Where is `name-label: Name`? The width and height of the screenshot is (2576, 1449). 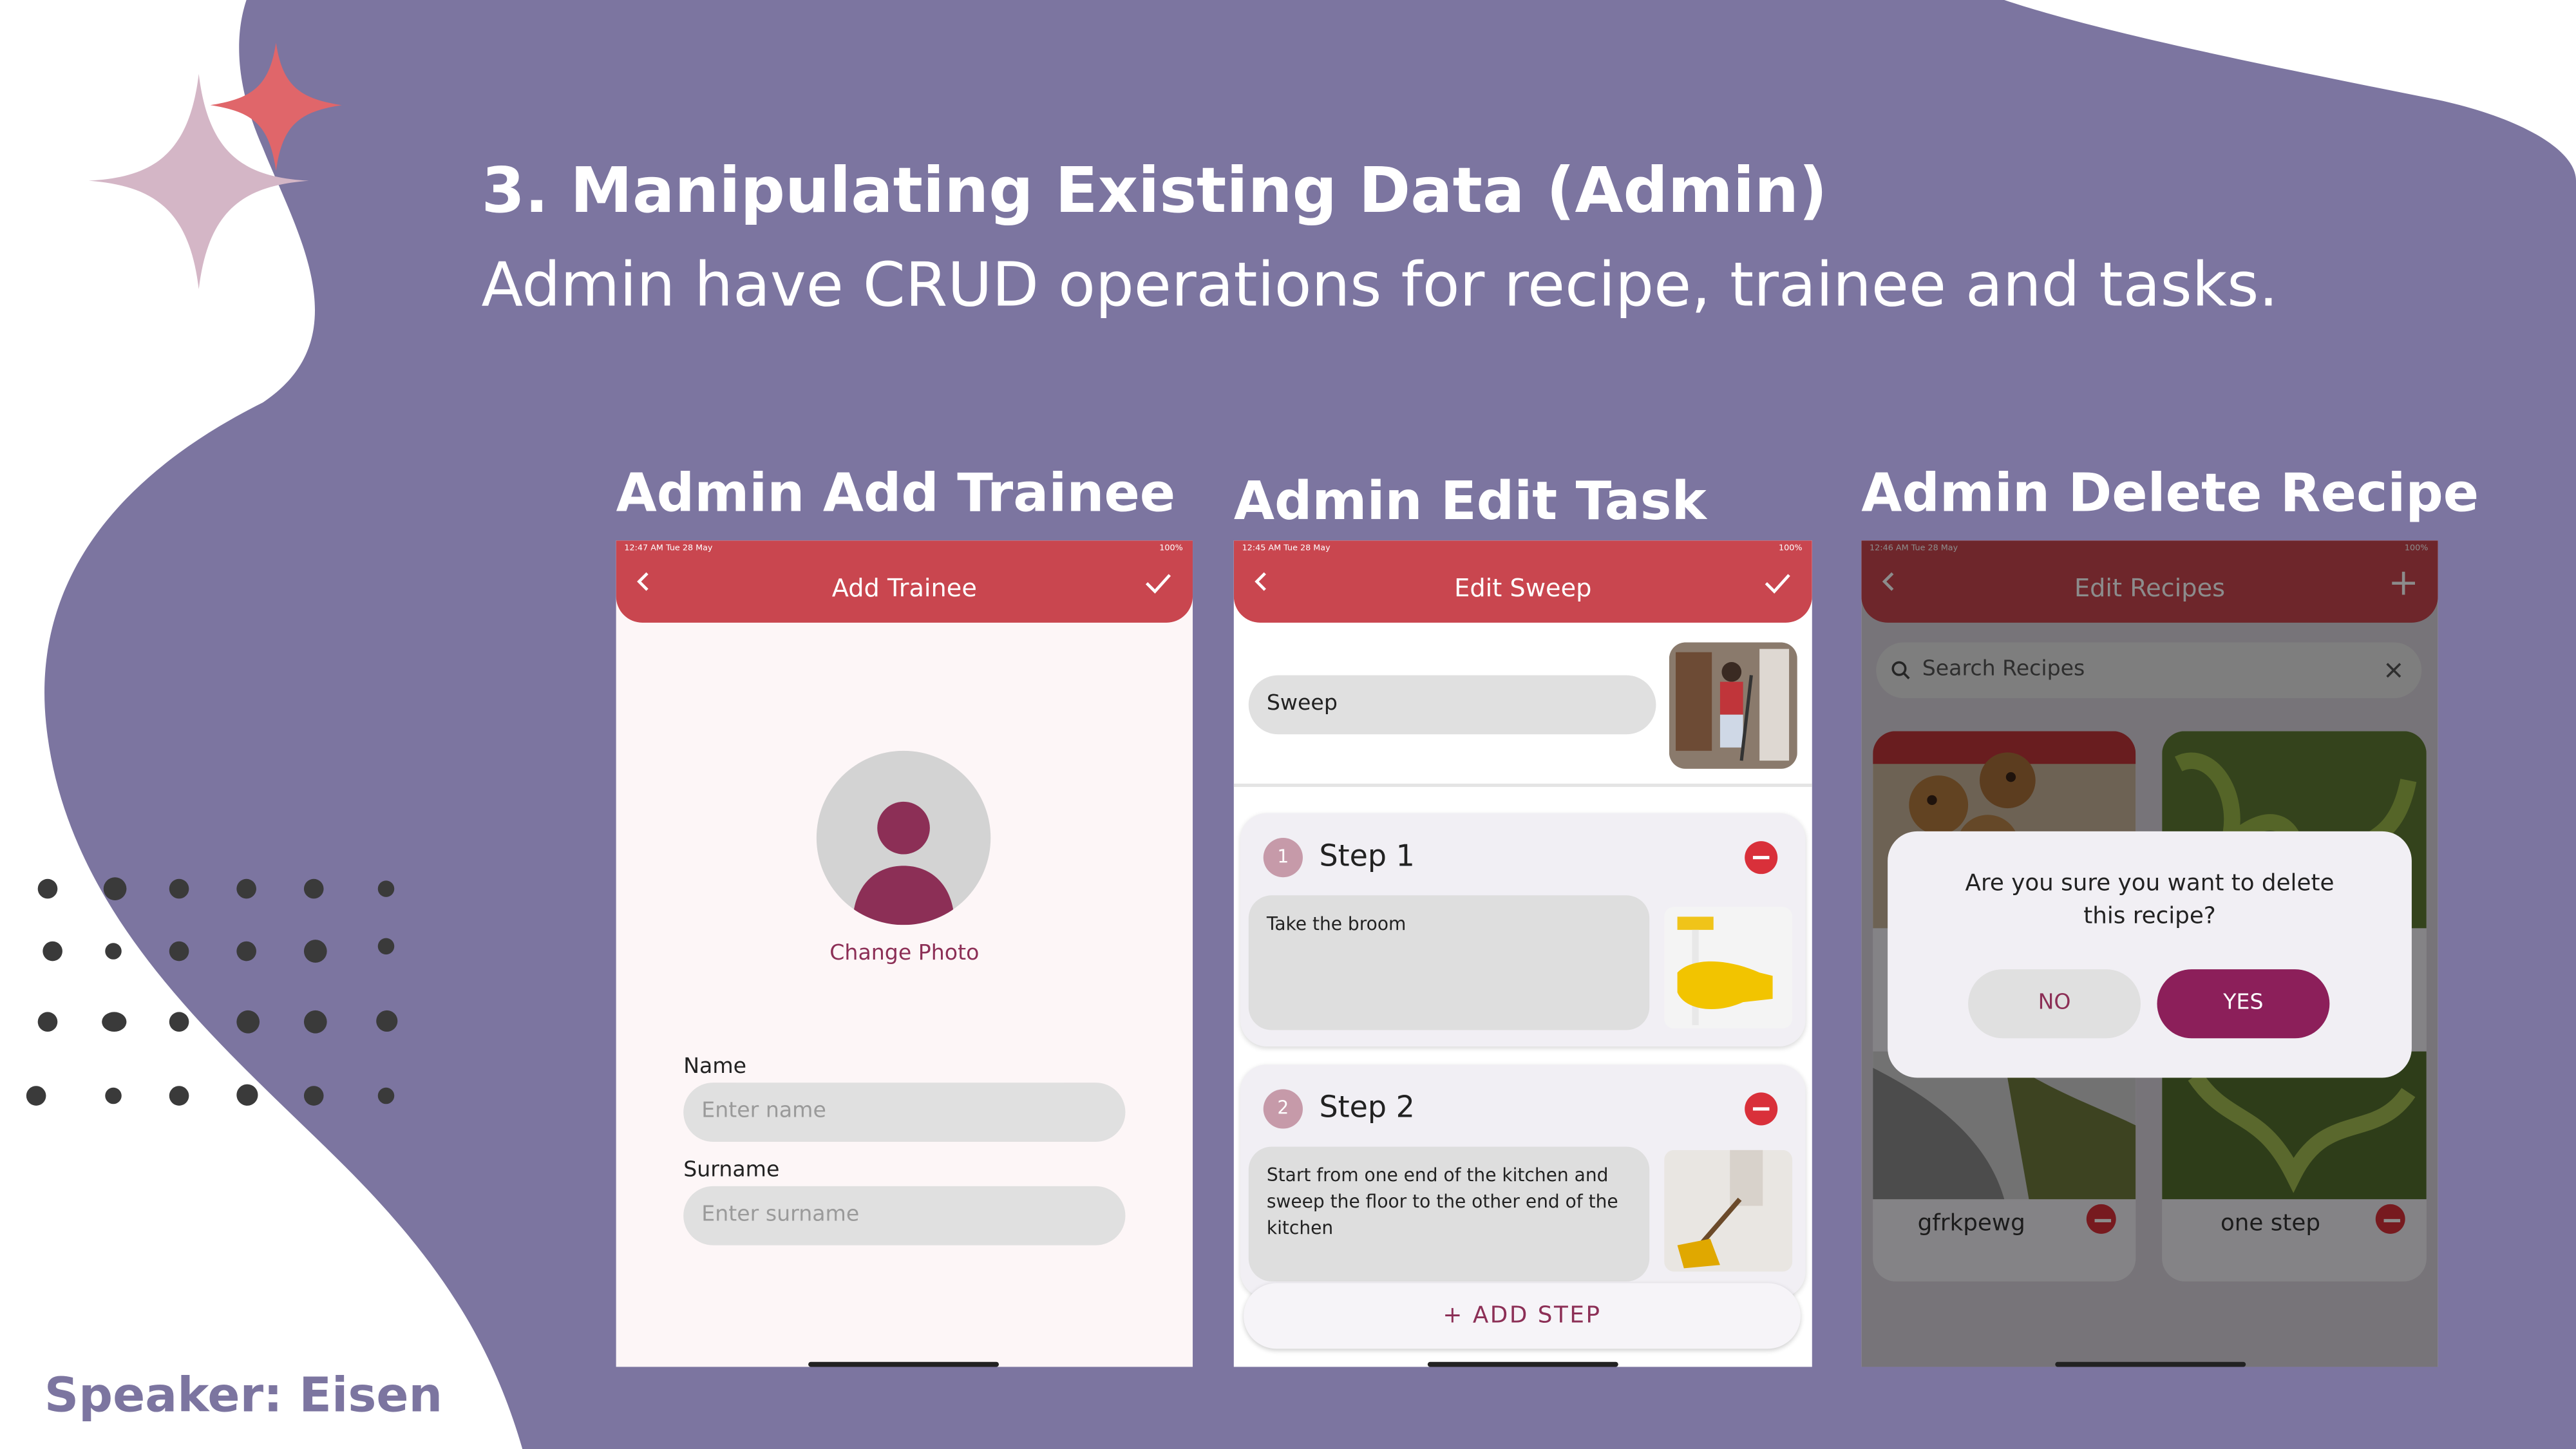
name-label: Name is located at coordinates (715, 1067).